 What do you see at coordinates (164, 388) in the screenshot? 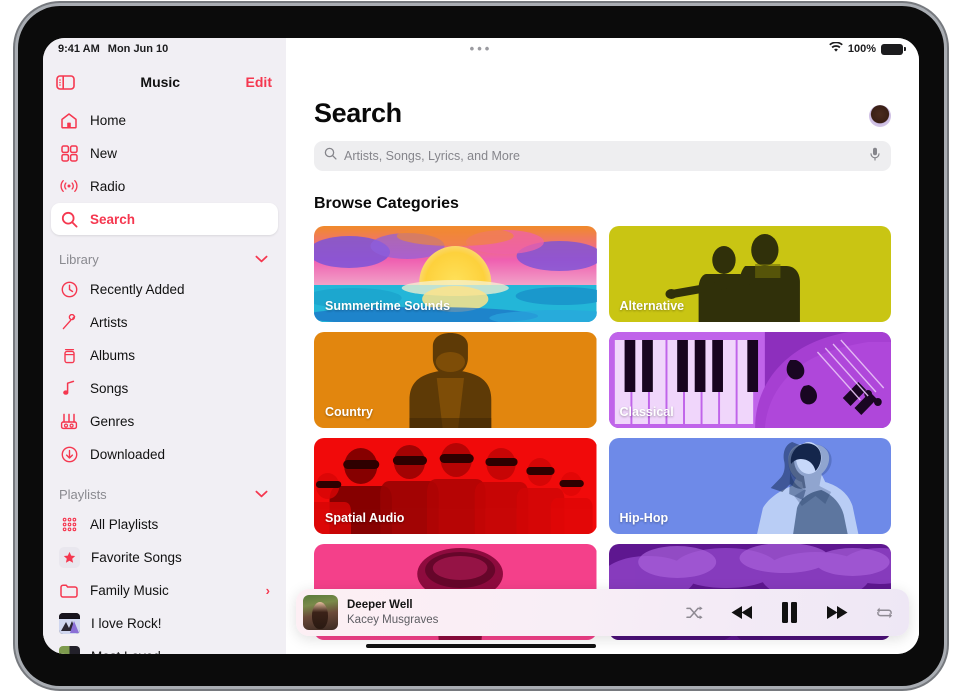
I see `sidebar-item-songs: Songs` at bounding box center [164, 388].